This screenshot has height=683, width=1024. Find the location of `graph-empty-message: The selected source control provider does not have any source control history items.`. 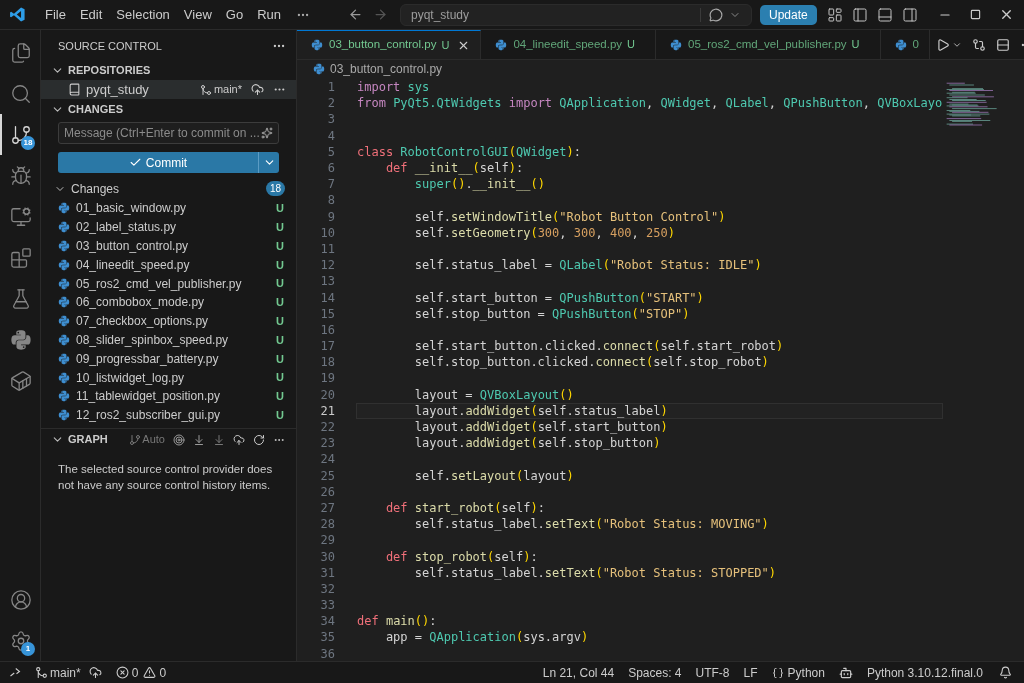

graph-empty-message: The selected source control provider does not have any source control history items. is located at coordinates (166, 477).